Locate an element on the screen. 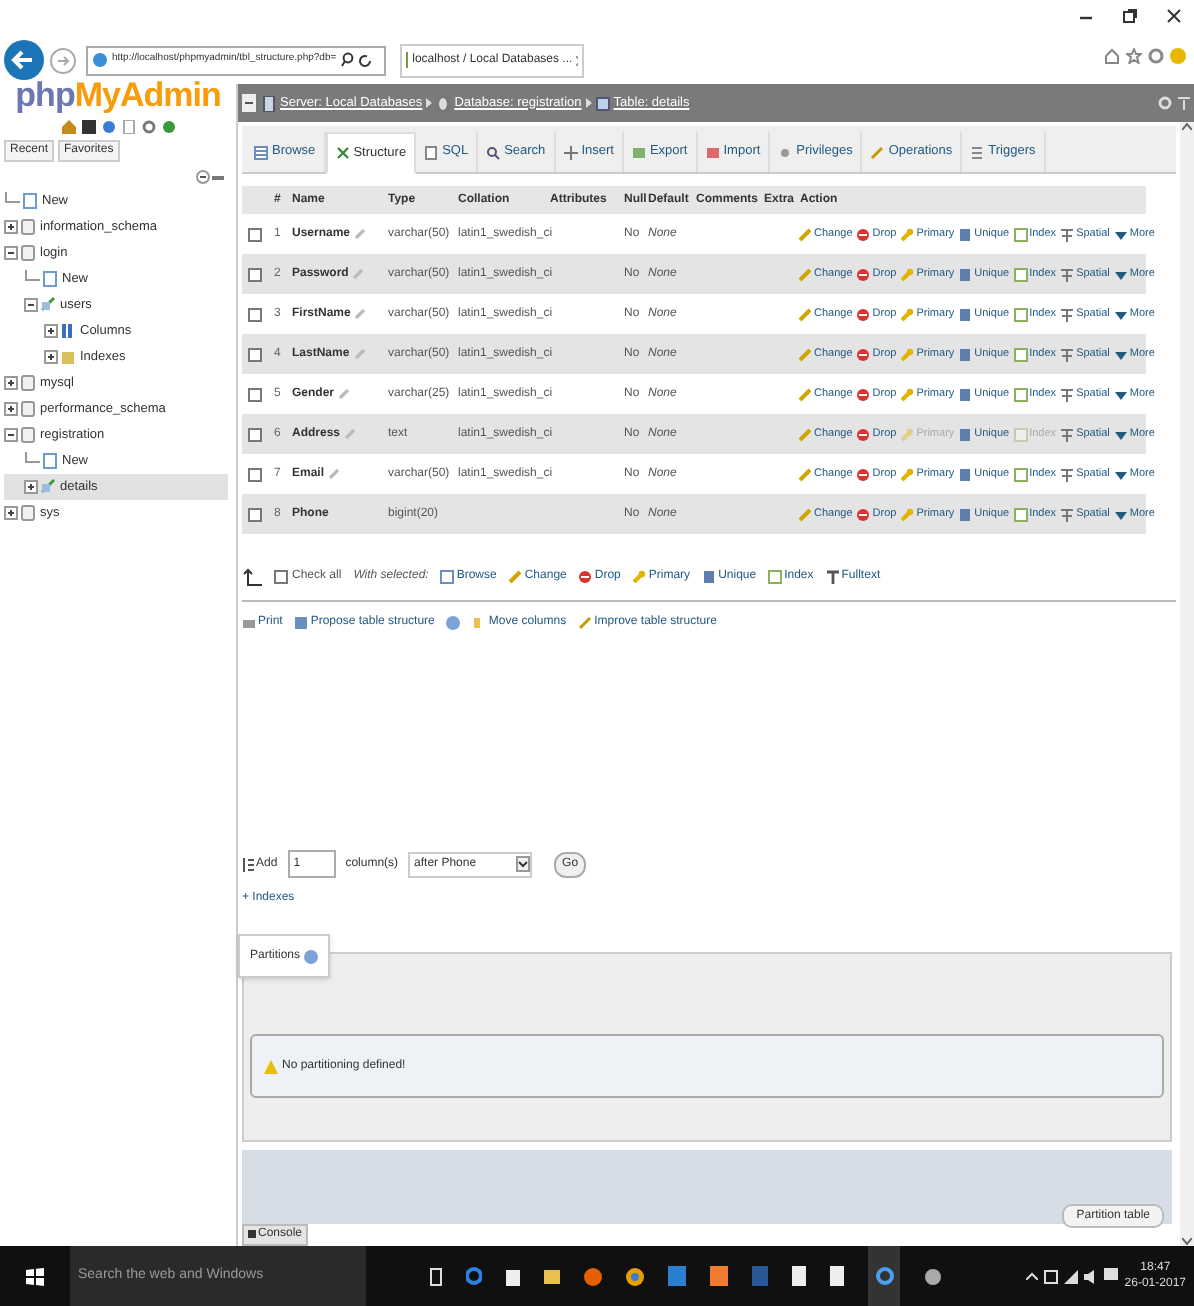 This screenshot has height=1306, width=1194. edge-icon is located at coordinates (474, 1276).